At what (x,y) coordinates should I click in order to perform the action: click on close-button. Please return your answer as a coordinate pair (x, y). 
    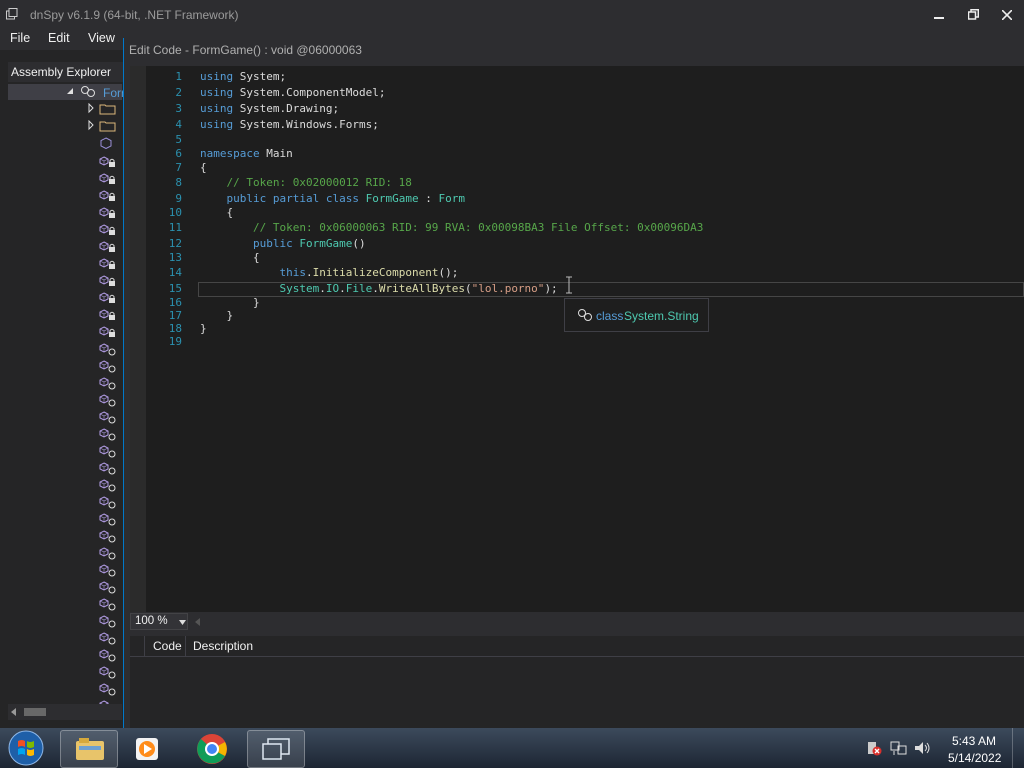
    Looking at the image, I should click on (1007, 15).